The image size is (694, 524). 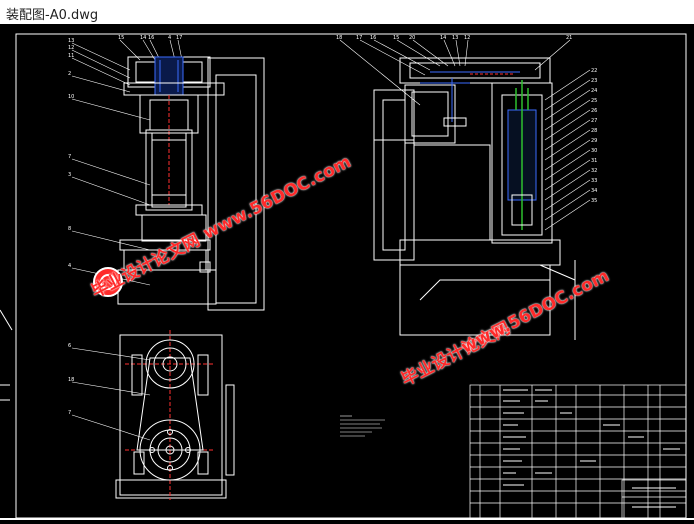 I want to click on svg-text: 30, so click(x=594, y=151).